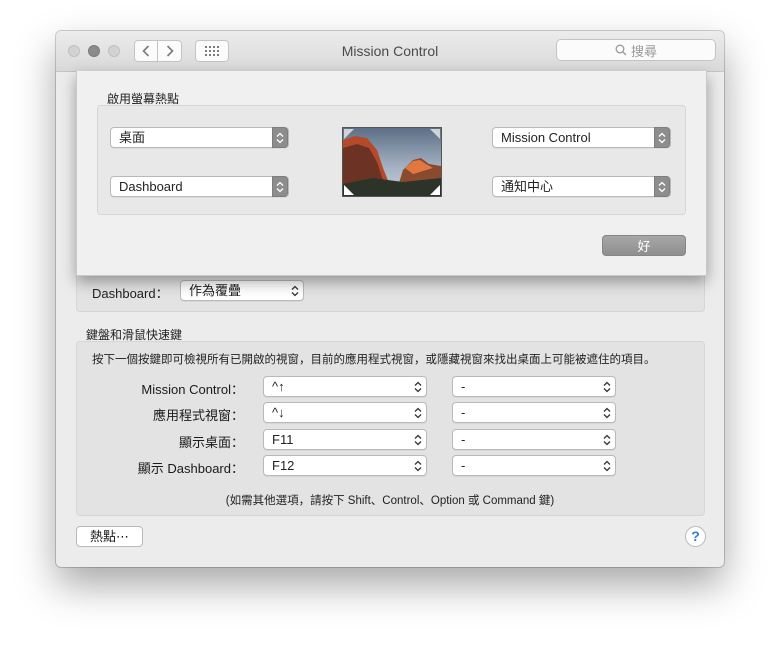 This screenshot has width=780, height=647. Describe the element at coordinates (463, 412) in the screenshot. I see `app-windows-mouse-value: -` at that location.